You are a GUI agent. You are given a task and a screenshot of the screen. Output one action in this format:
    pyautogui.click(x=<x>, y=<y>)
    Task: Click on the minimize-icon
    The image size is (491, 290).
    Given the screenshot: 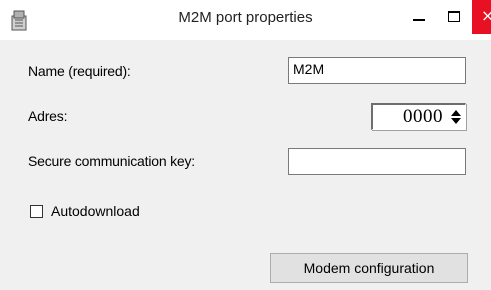 What is the action you would take?
    pyautogui.click(x=419, y=20)
    